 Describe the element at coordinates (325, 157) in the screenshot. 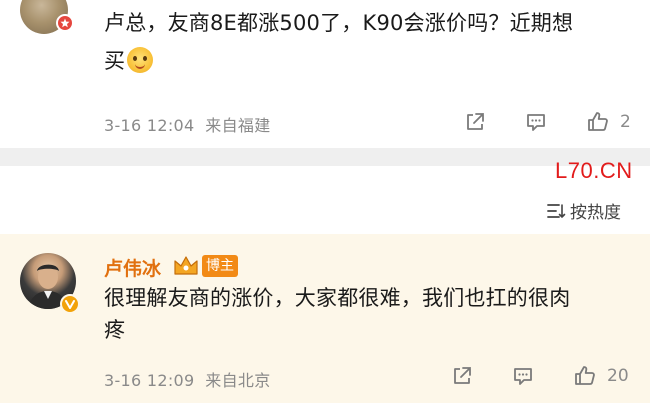

I see `section-divider` at that location.